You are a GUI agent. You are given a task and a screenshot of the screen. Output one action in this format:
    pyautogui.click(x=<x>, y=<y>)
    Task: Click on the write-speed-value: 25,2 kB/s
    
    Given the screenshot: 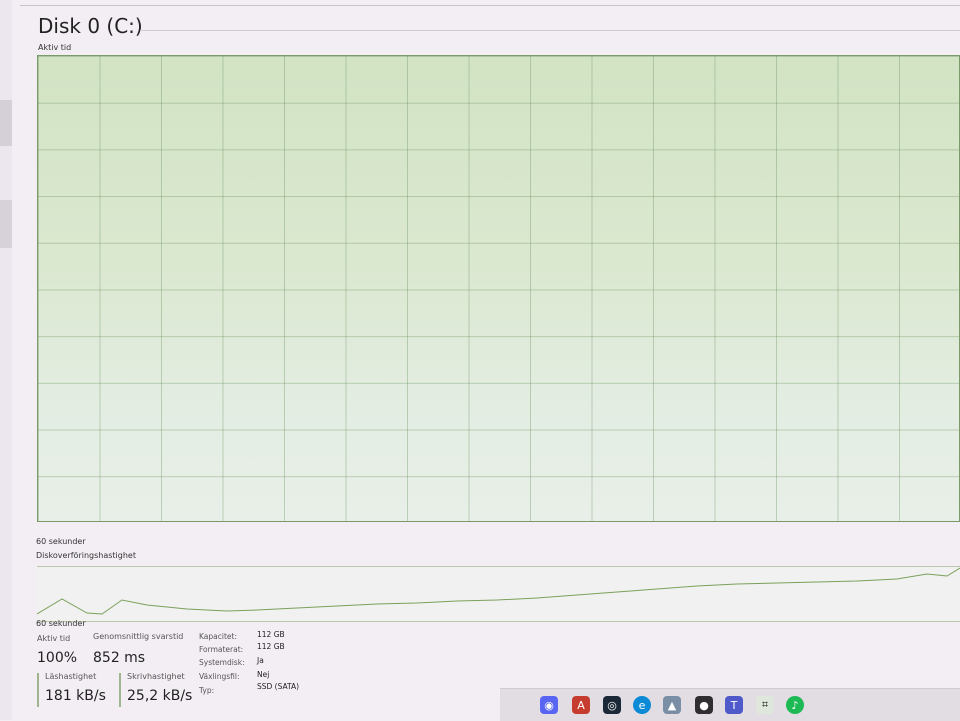 What is the action you would take?
    pyautogui.click(x=160, y=696)
    